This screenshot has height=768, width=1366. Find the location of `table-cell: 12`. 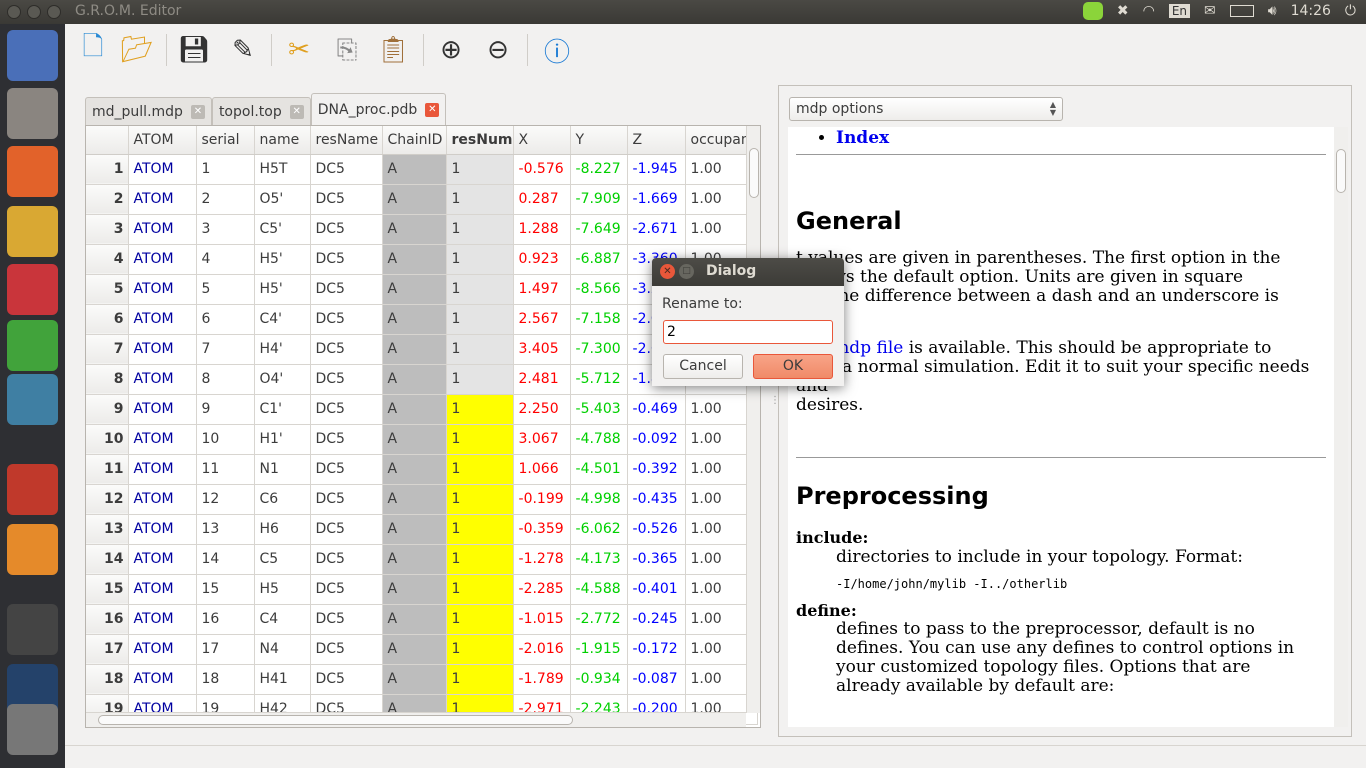

table-cell: 12 is located at coordinates (225, 499).